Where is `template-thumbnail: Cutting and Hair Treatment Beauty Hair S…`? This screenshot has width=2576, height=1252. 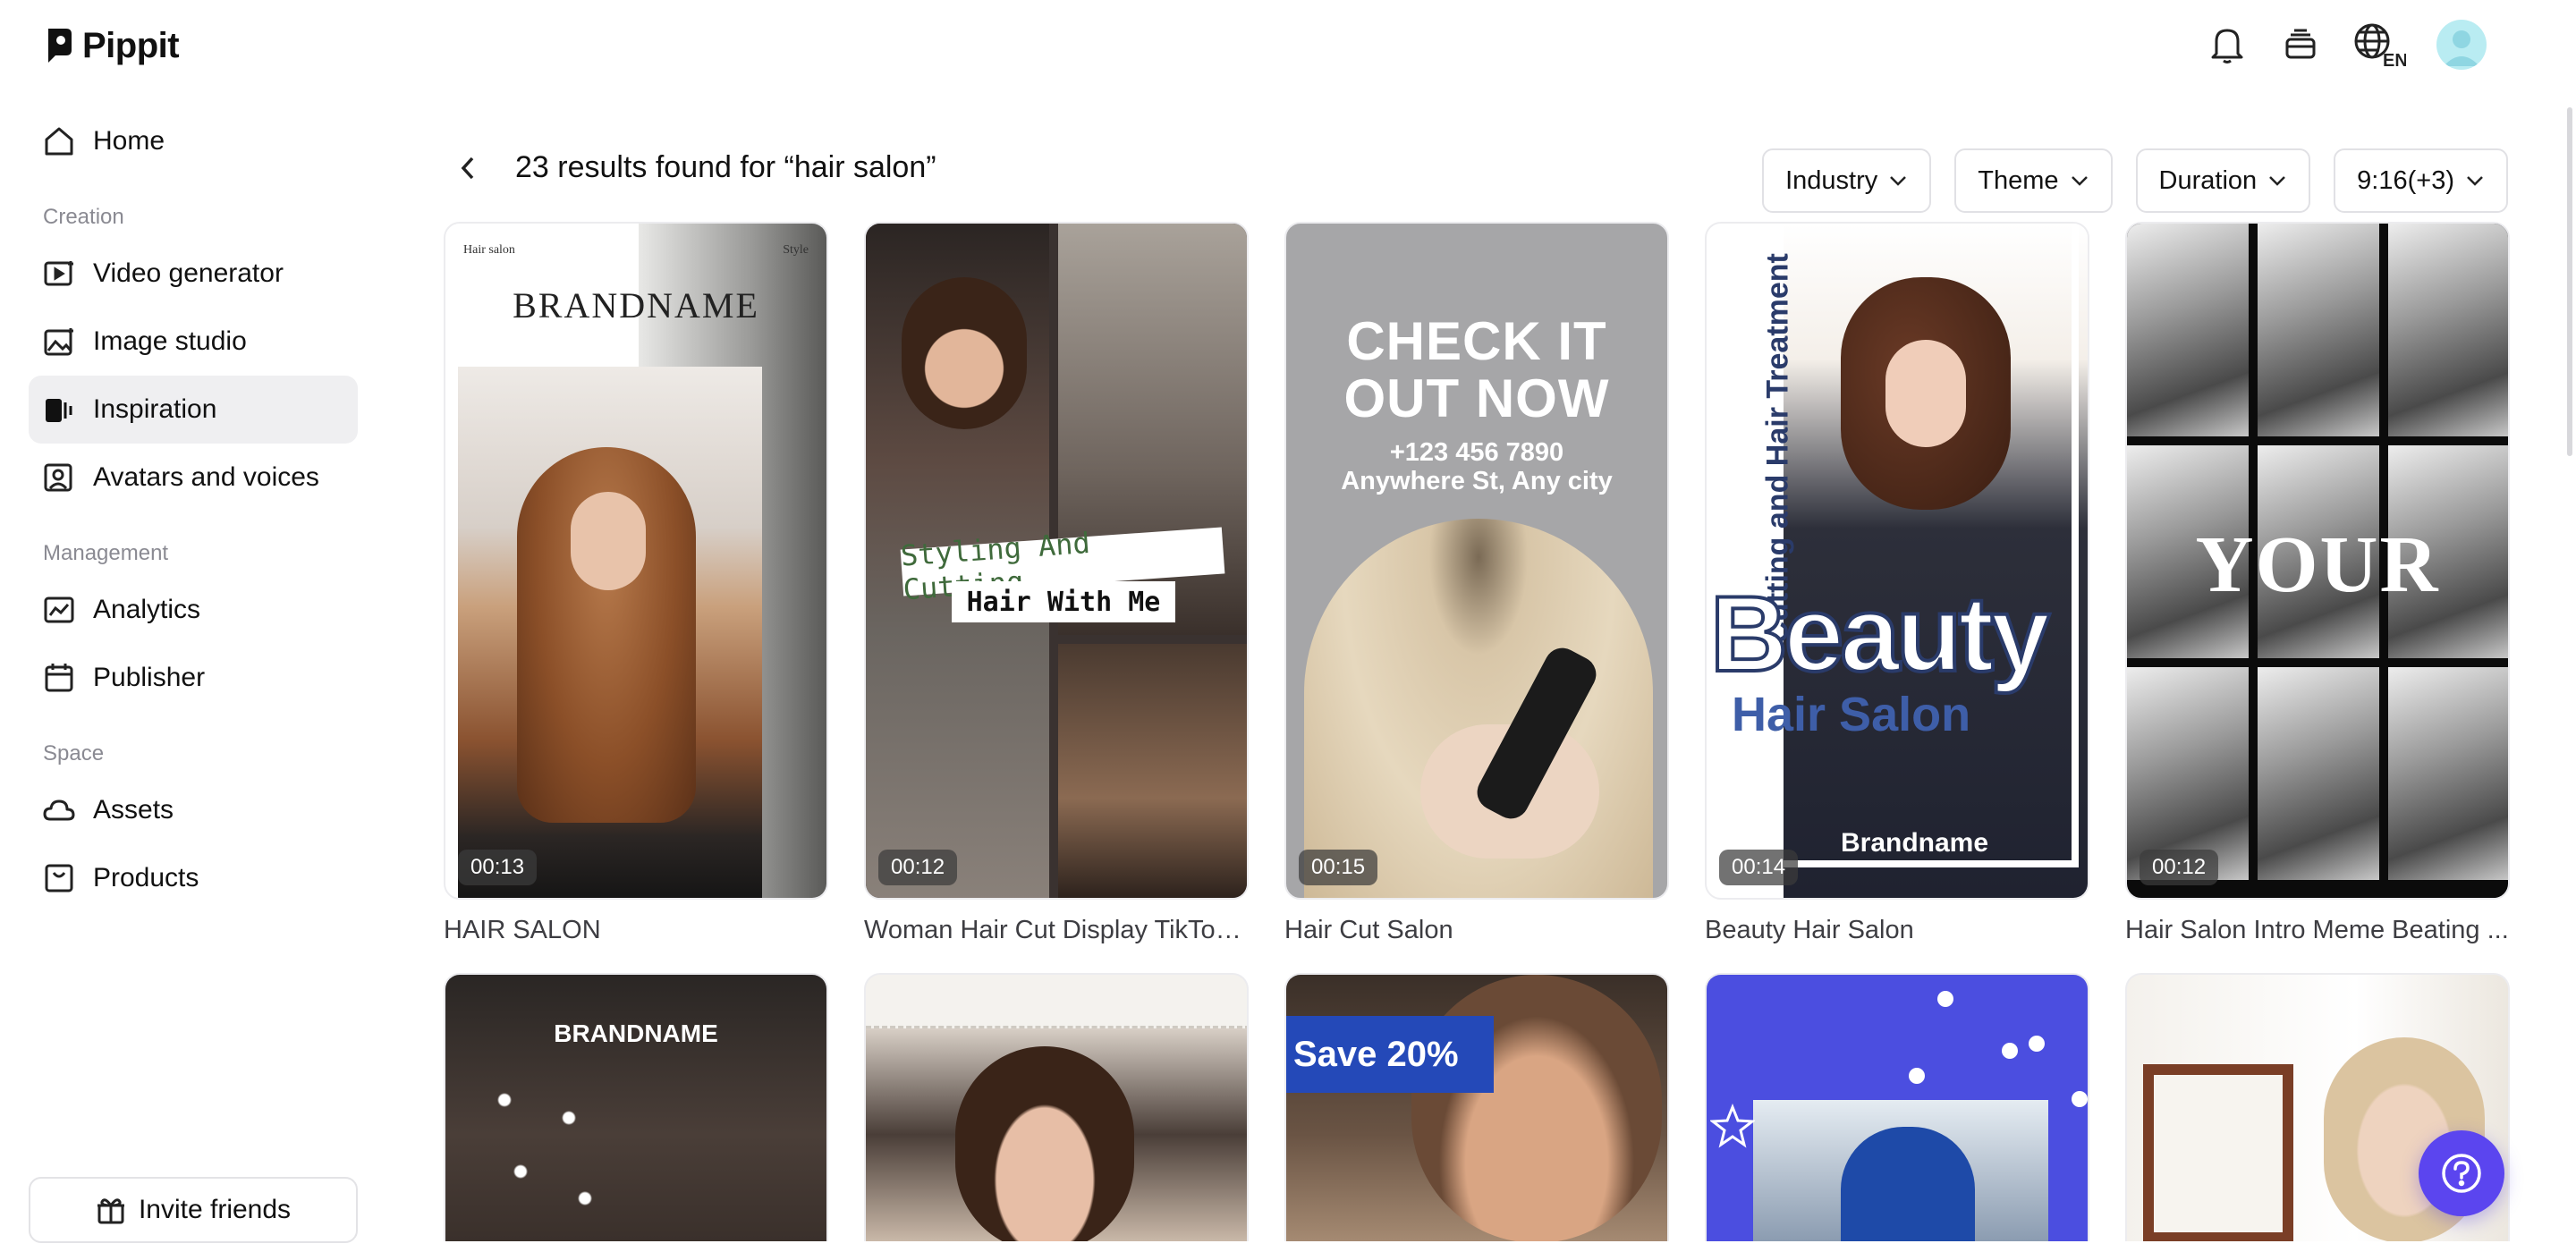 template-thumbnail: Cutting and Hair Treatment Beauty Hair S… is located at coordinates (1897, 561).